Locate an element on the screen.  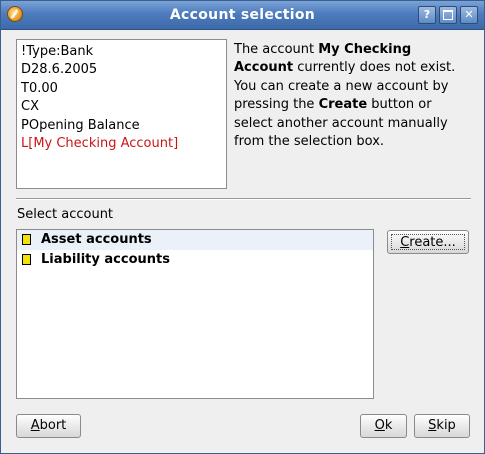
close-button: ✕ is located at coordinates (469, 15).